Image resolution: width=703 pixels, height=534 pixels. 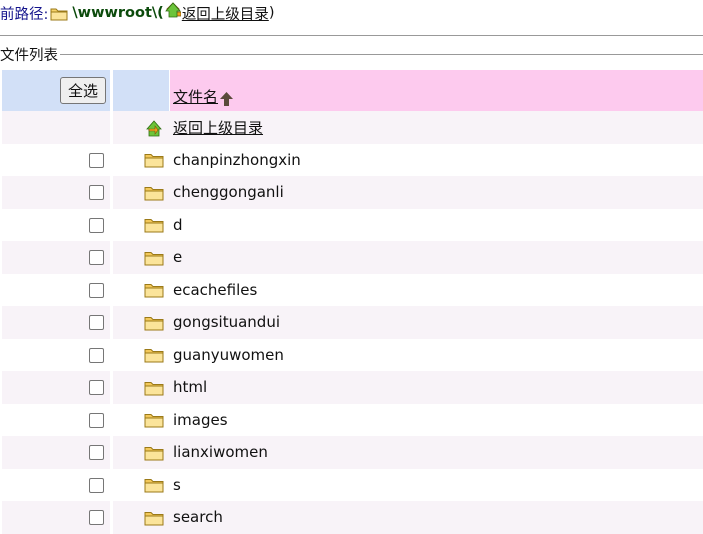 I want to click on table-row: gongsituandui, so click(x=352, y=322).